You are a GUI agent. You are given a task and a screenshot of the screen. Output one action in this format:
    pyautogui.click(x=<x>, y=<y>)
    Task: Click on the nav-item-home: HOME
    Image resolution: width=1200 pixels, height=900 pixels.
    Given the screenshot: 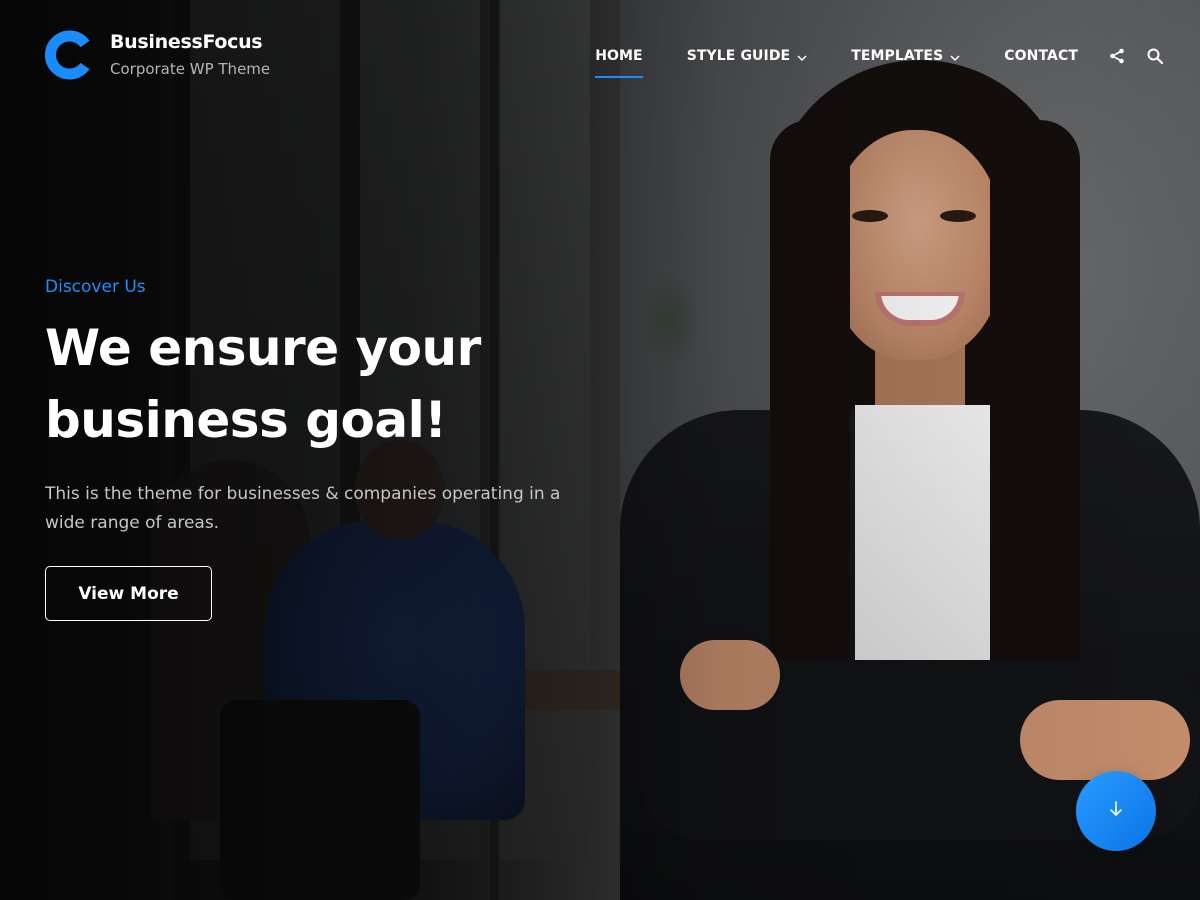 What is the action you would take?
    pyautogui.click(x=619, y=61)
    